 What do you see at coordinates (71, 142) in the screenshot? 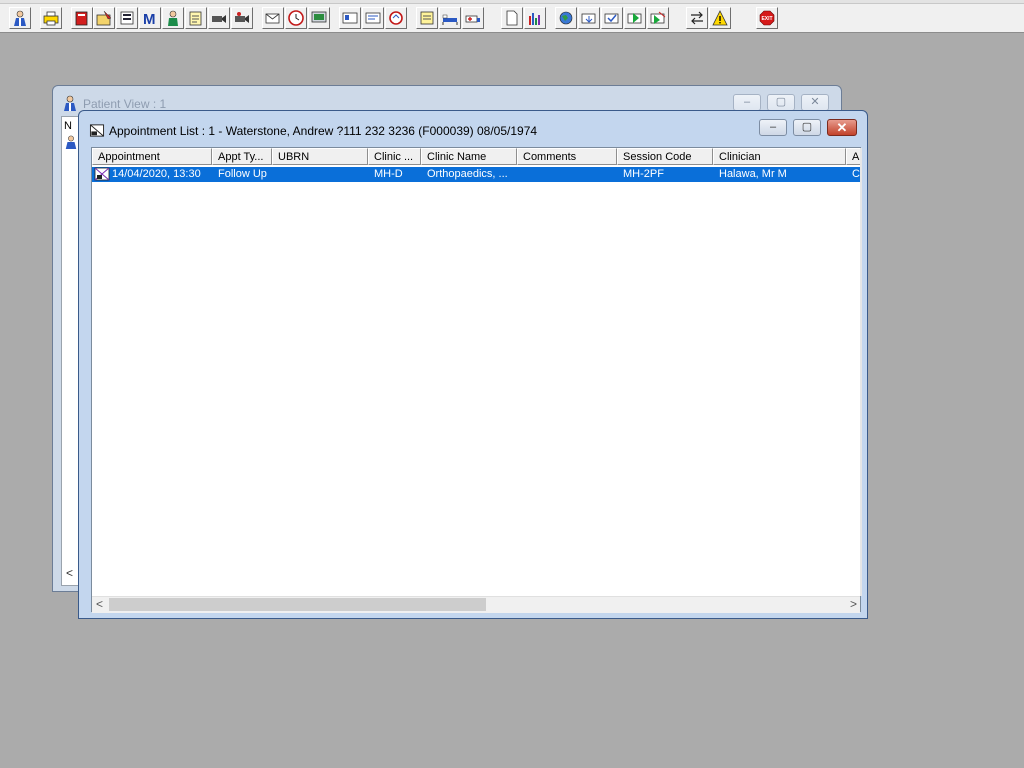
I see `patient-row-icon` at bounding box center [71, 142].